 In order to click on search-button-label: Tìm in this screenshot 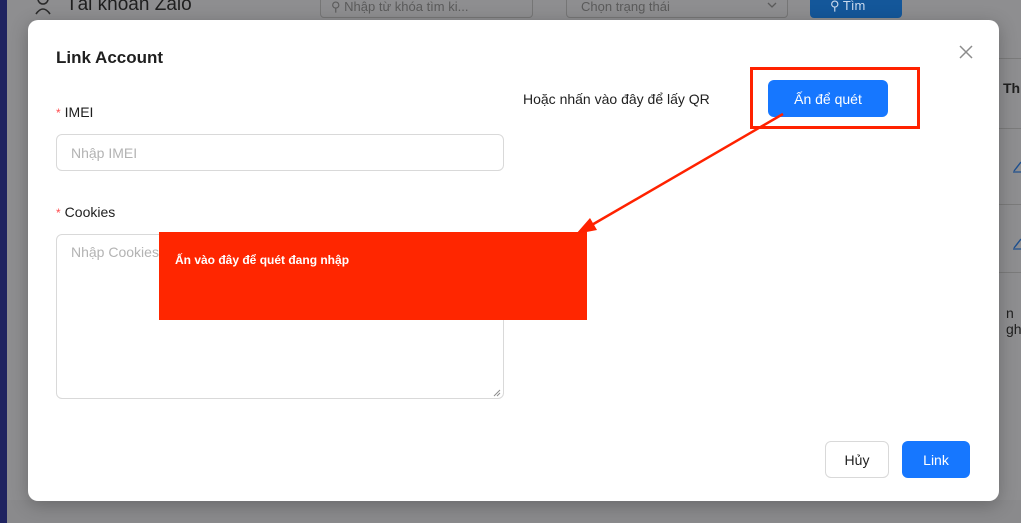, I will do `click(854, 6)`.